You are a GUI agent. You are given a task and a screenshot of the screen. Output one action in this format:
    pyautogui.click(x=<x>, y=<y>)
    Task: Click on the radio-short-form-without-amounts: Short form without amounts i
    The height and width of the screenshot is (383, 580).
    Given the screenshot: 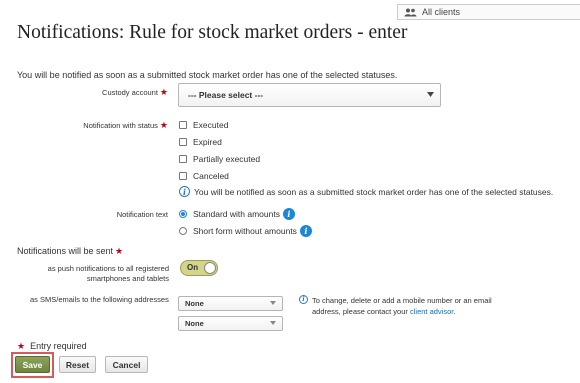 What is the action you would take?
    pyautogui.click(x=245, y=231)
    